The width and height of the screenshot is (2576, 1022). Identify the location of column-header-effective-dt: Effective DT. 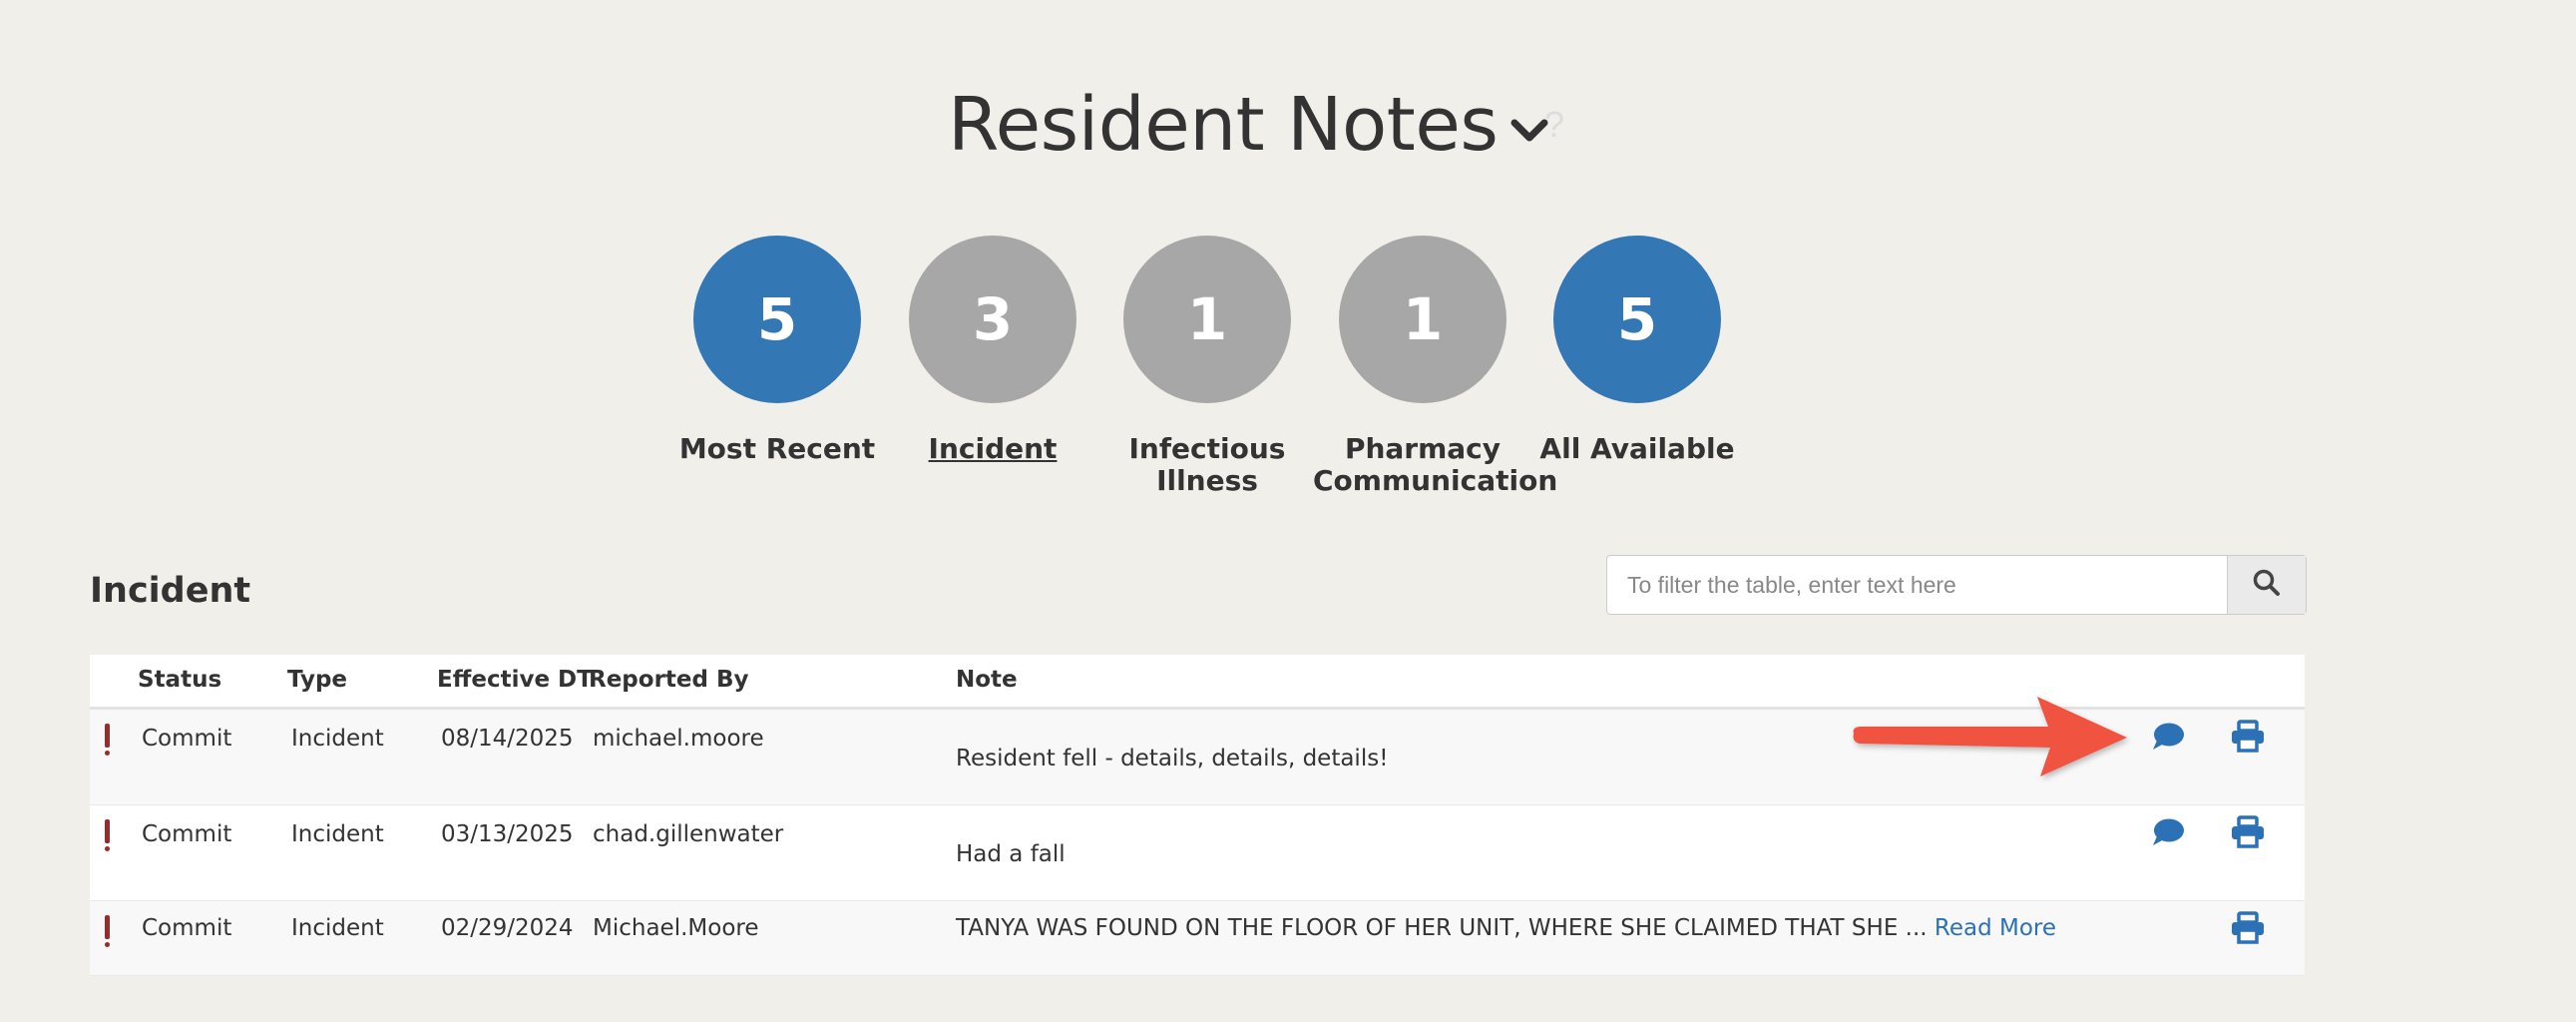
(515, 680).